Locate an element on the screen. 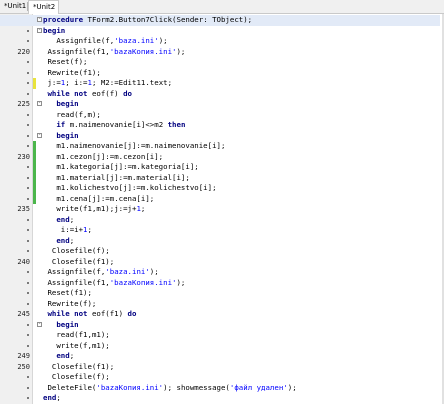 This screenshot has width=444, height=404. code-text: write(f1,m1);j:=j+1; is located at coordinates (100, 209).